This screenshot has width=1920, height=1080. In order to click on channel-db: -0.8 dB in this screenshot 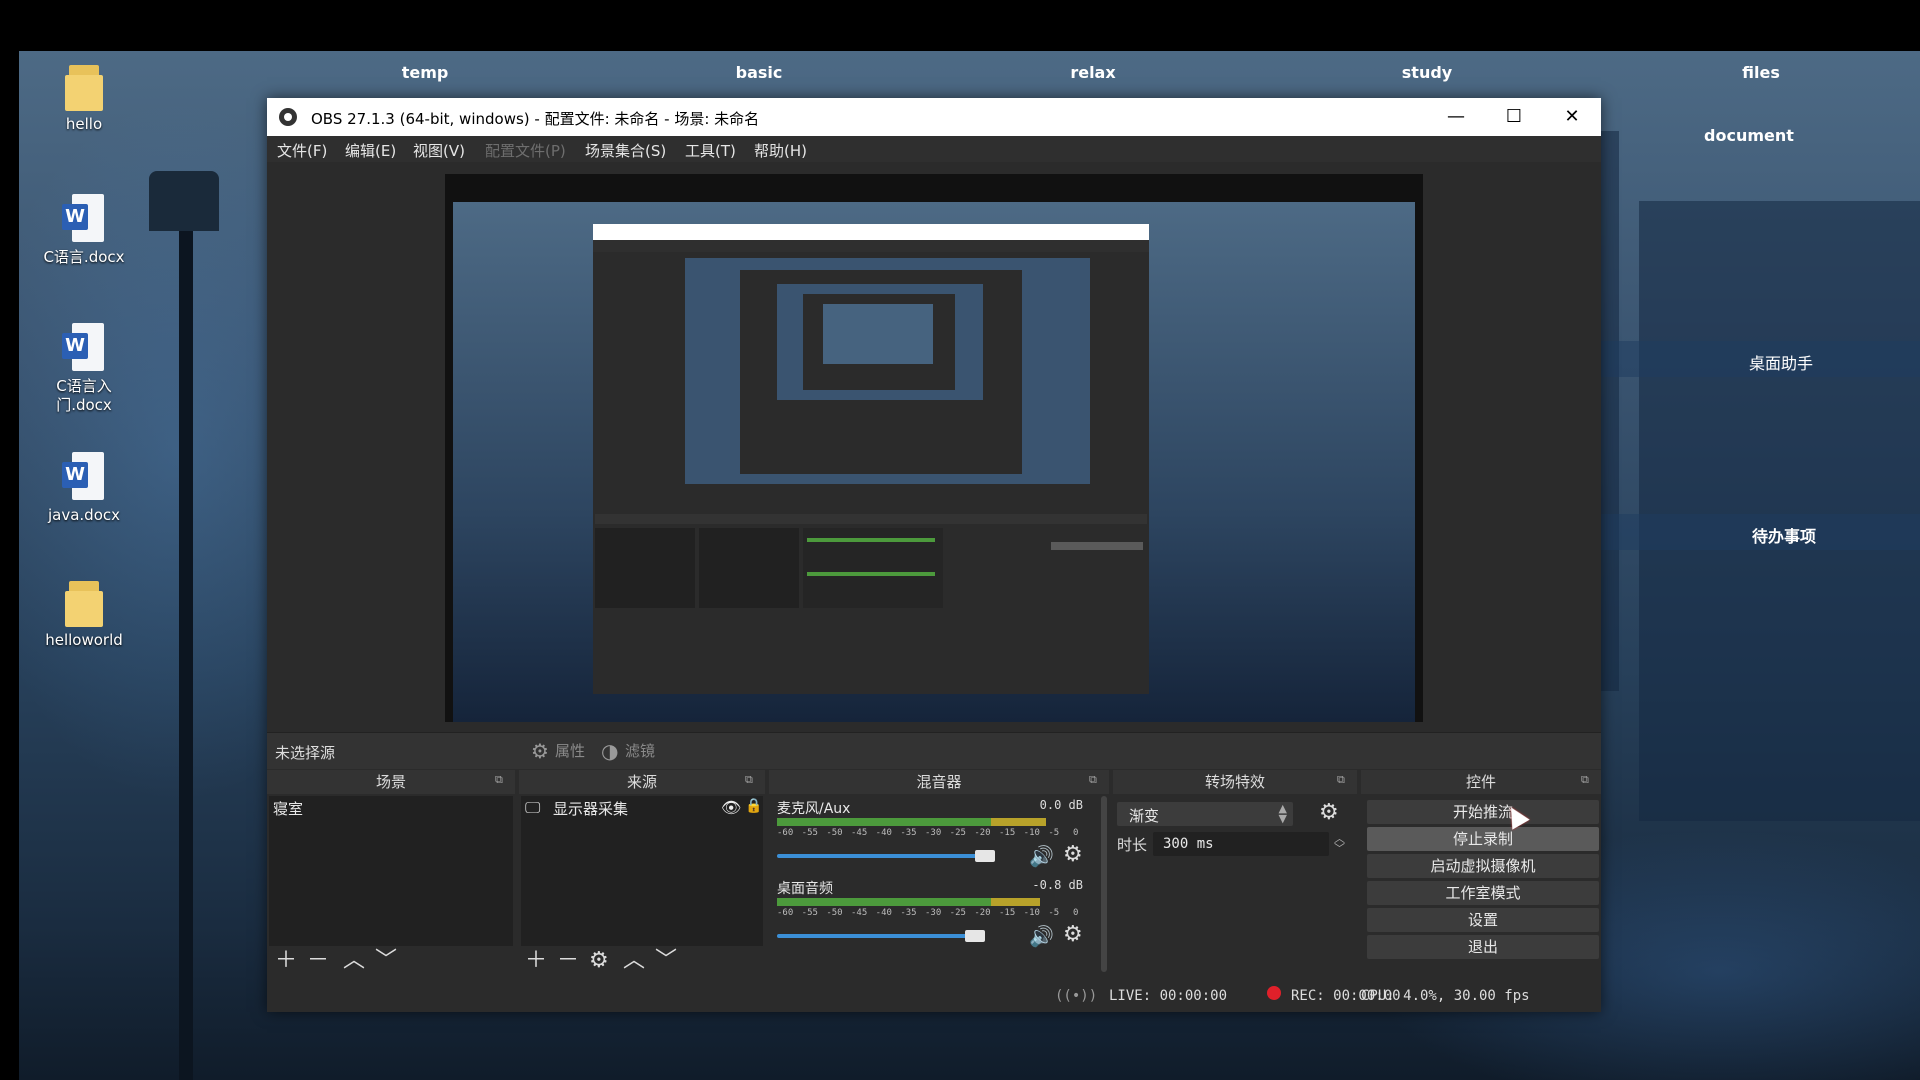, I will do `click(1057, 885)`.